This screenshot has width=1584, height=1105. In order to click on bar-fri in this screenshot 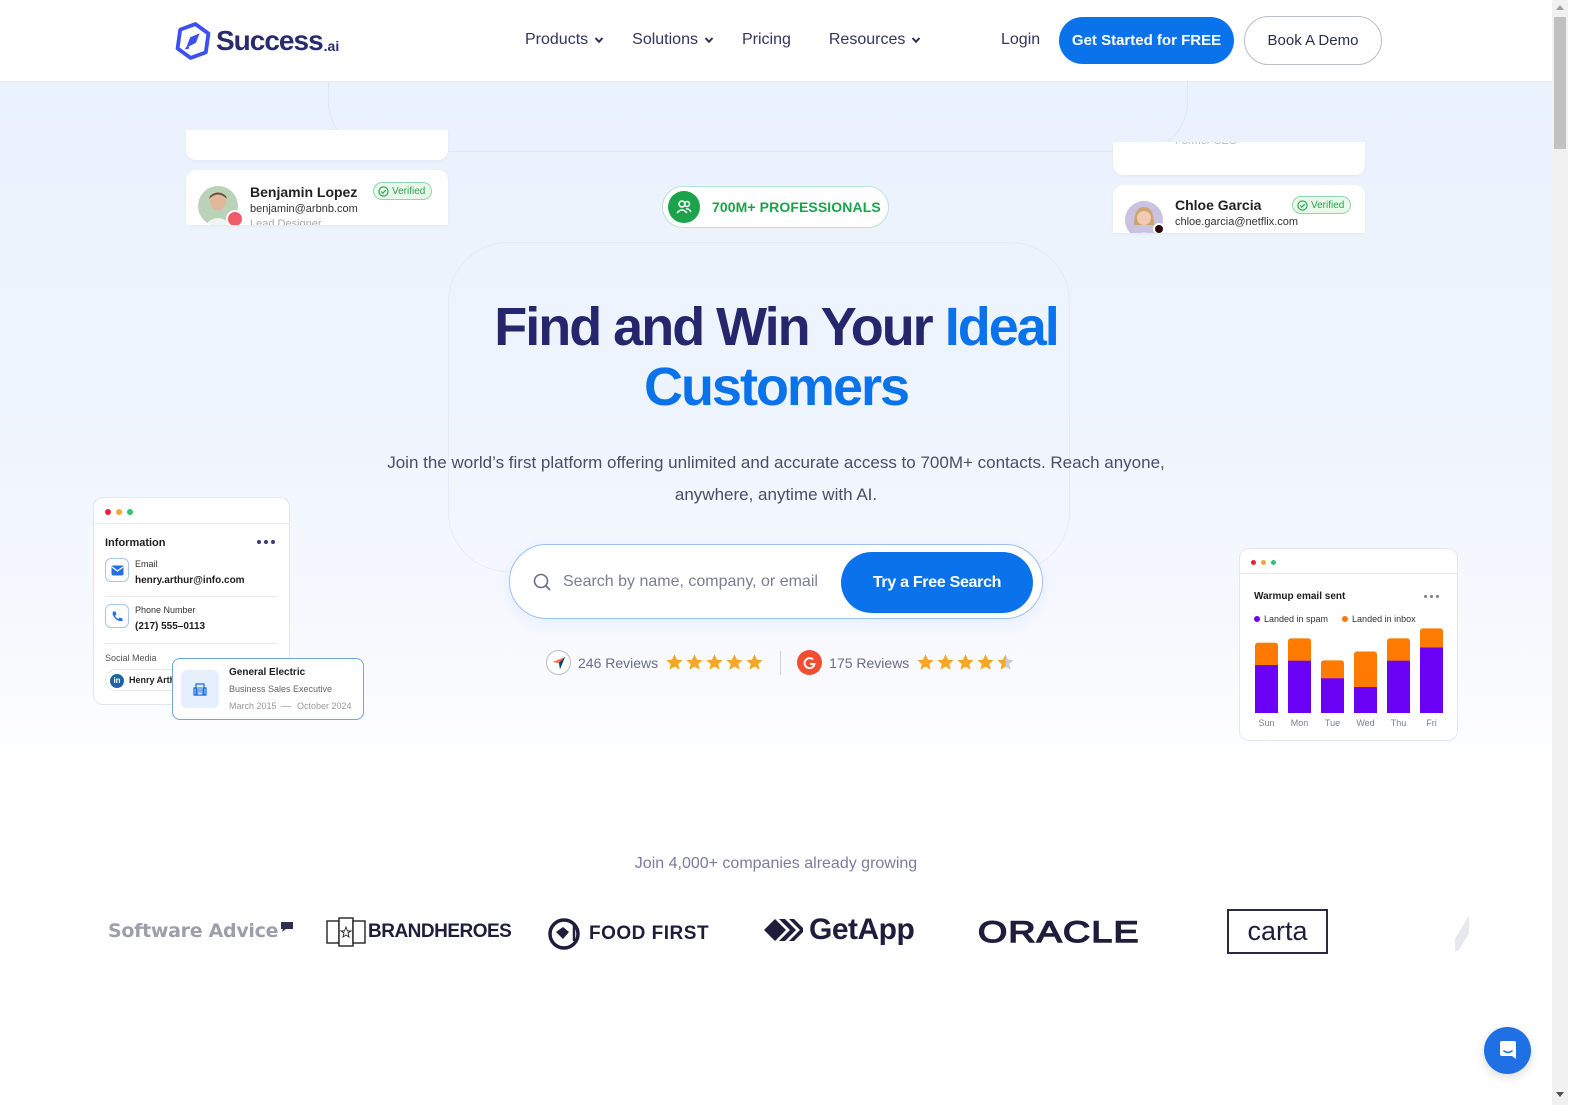, I will do `click(1431, 670)`.